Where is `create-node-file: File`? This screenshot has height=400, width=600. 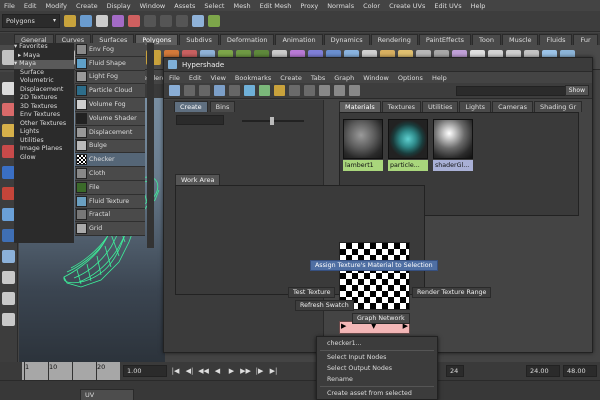
create-node-file: File is located at coordinates (110, 187).